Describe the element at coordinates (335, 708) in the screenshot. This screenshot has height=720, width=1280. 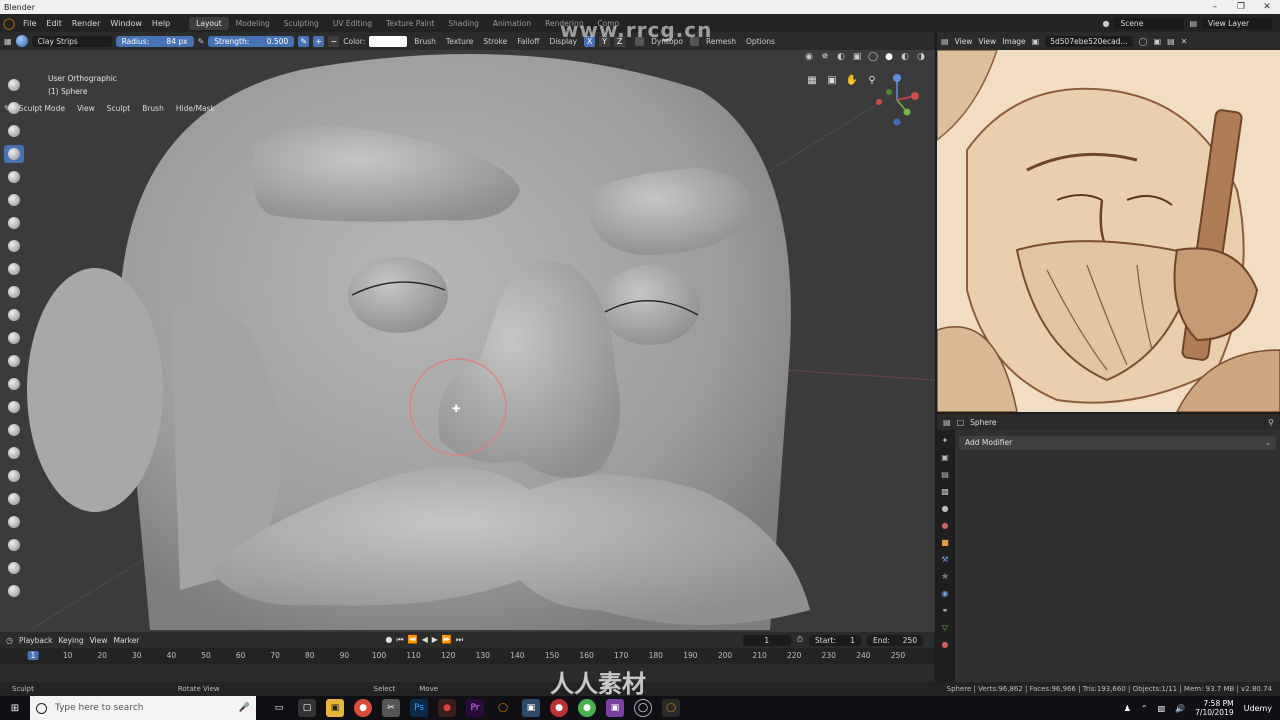
I see `file-explorer-icon: ▣` at that location.